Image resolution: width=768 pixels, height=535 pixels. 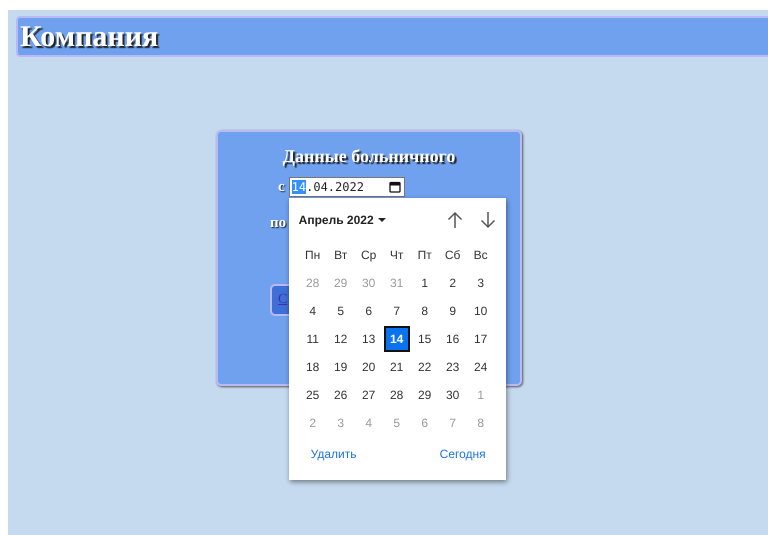 What do you see at coordinates (312, 339) in the screenshot?
I see `calendar-day: 11` at bounding box center [312, 339].